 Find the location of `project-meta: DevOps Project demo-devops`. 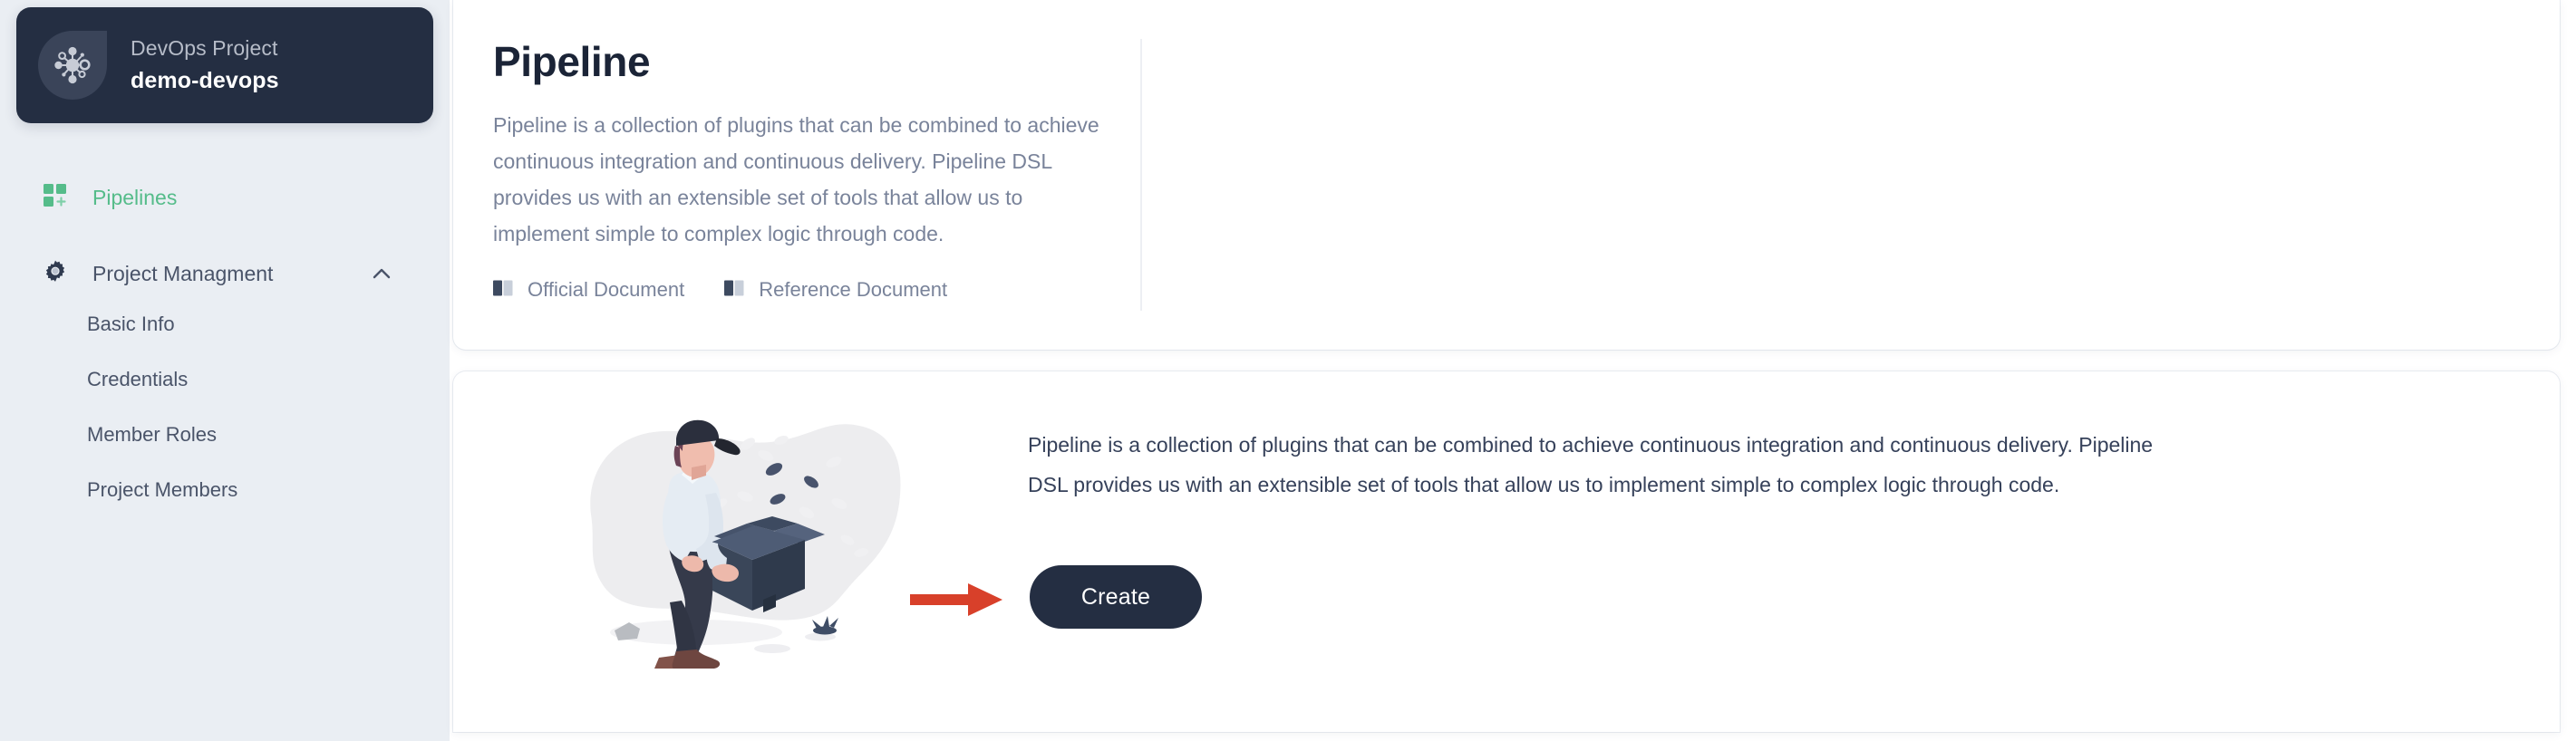

project-meta: DevOps Project demo-devops is located at coordinates (205, 65).